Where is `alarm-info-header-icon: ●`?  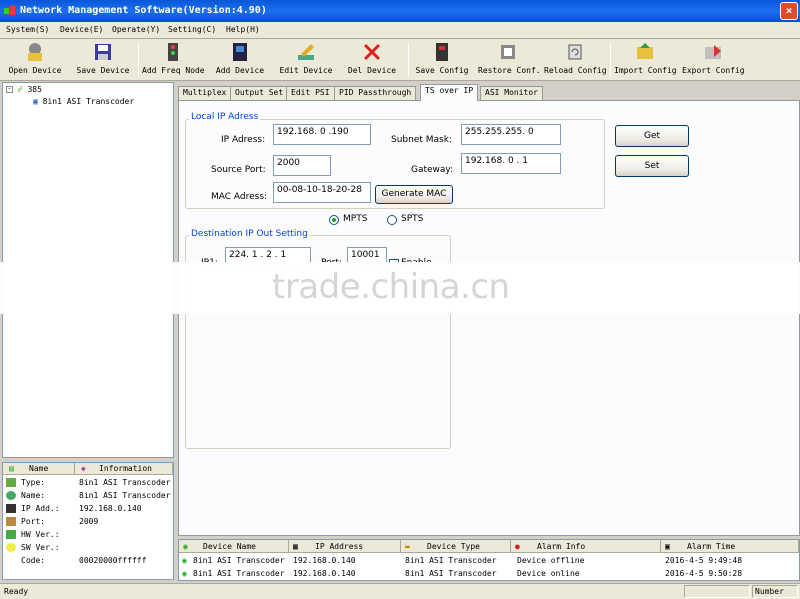
alarm-info-header-icon: ● is located at coordinates (517, 546).